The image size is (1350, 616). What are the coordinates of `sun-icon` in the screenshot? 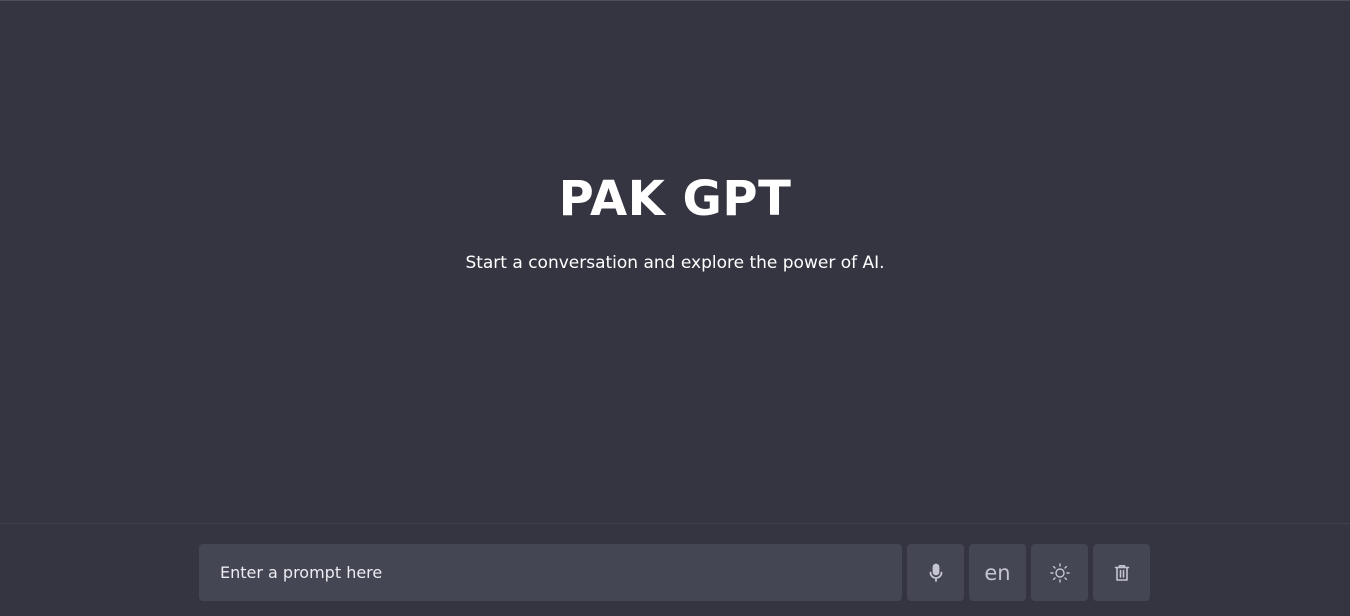 It's located at (1060, 573).